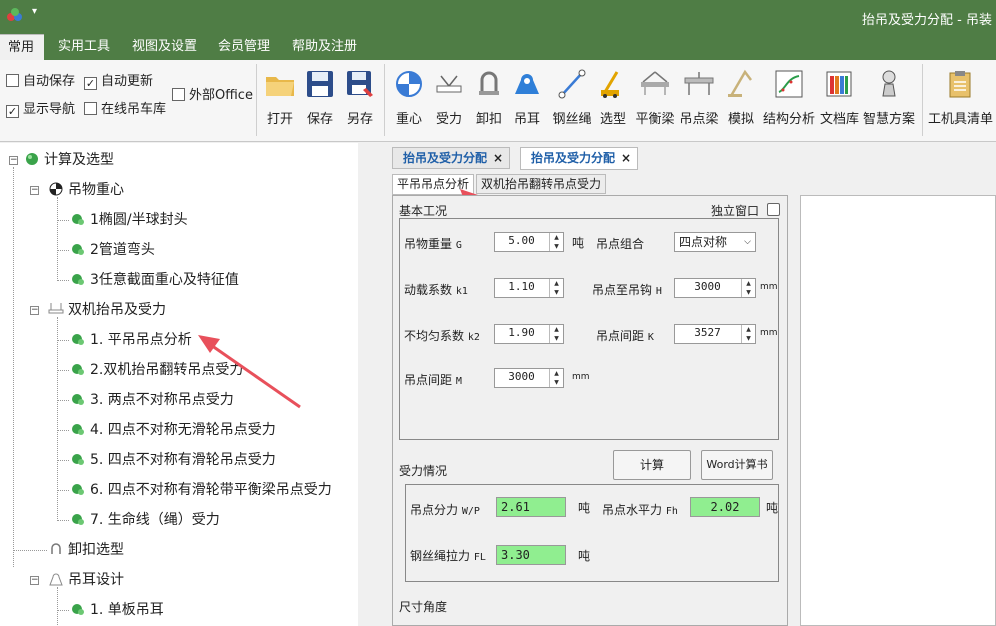  What do you see at coordinates (112, 250) in the screenshot?
I see `tree-item-cog-2: 2管道弯头` at bounding box center [112, 250].